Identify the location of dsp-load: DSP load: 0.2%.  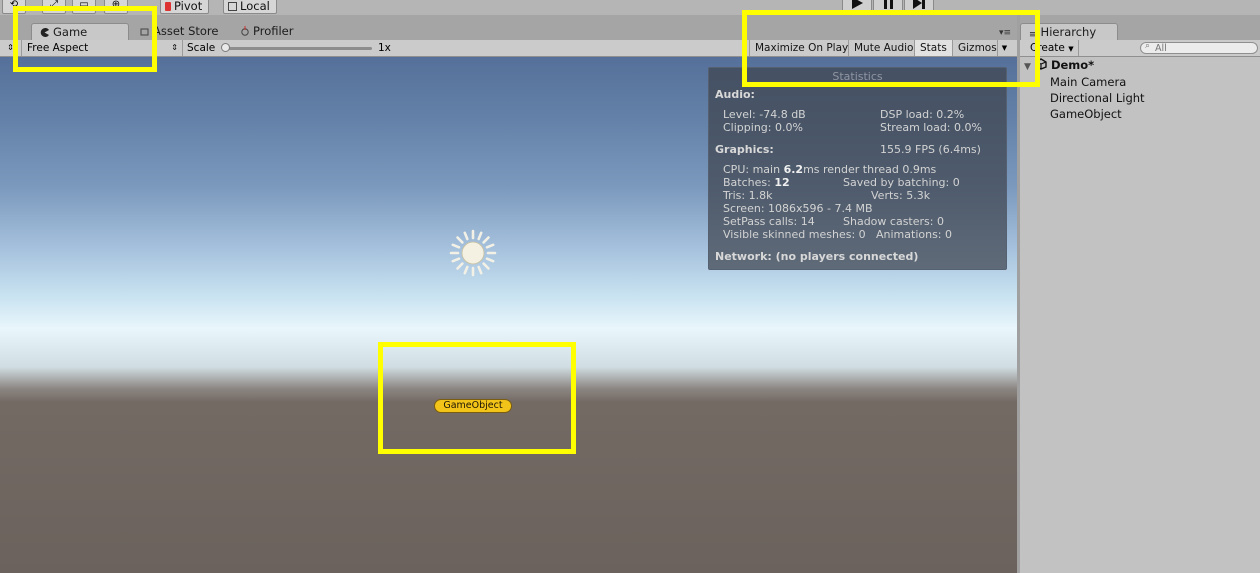
(922, 114).